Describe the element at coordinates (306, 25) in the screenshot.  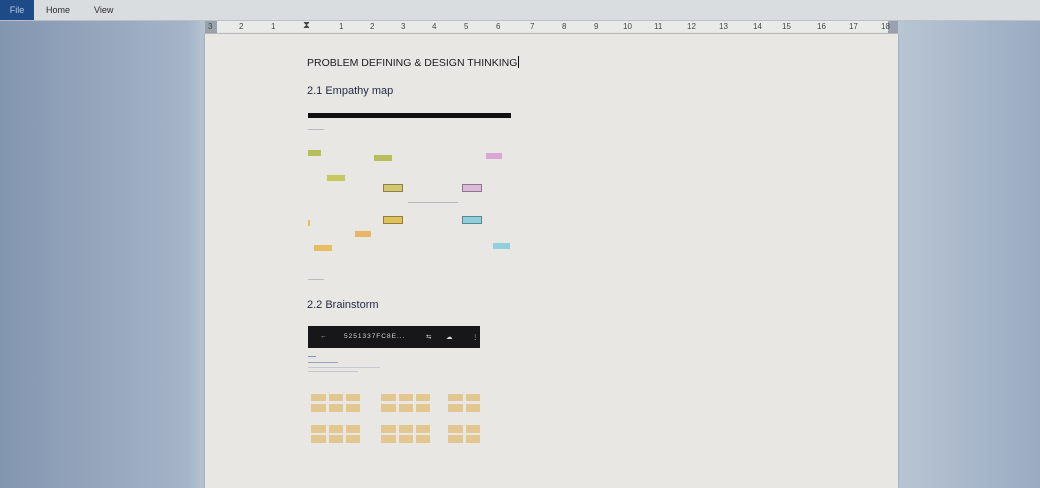
I see `indent-marker-icon: ⧗` at that location.